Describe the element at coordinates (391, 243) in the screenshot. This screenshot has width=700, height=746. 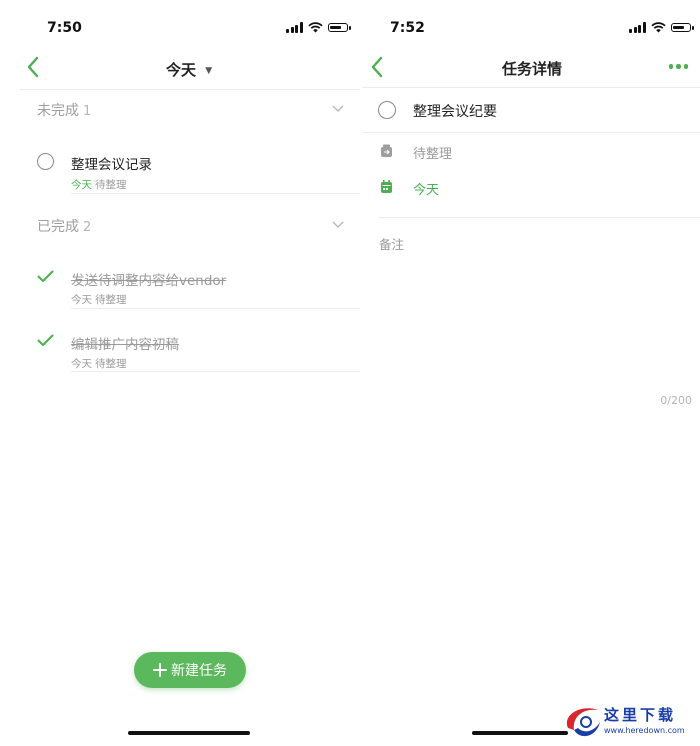
I see `notes-input: 备注` at that location.